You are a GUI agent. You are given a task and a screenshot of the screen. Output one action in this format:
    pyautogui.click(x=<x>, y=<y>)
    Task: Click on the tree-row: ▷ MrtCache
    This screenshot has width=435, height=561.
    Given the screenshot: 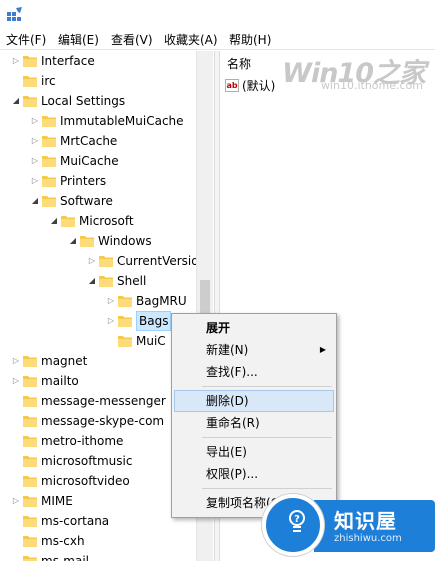 What is the action you would take?
    pyautogui.click(x=98, y=141)
    